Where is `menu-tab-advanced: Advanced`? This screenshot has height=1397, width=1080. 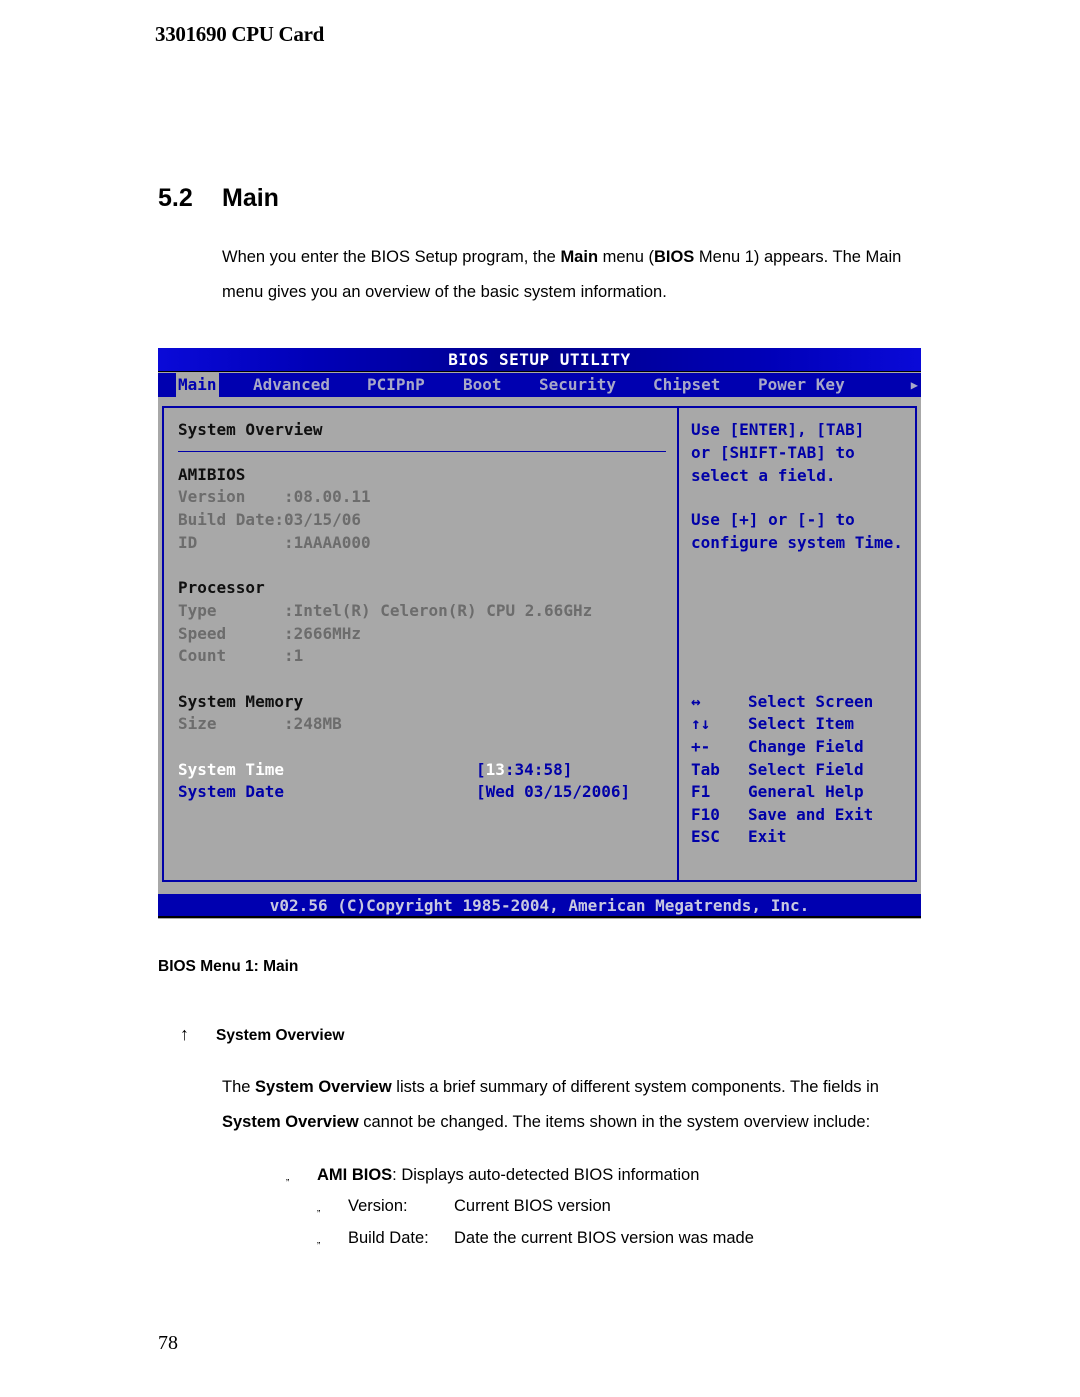 menu-tab-advanced: Advanced is located at coordinates (291, 385).